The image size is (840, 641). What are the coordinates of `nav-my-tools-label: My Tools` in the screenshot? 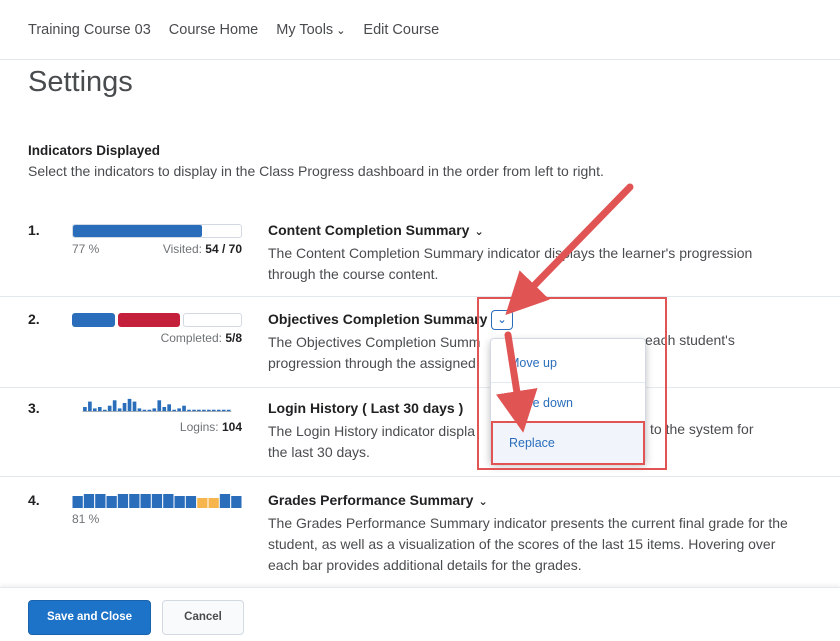 It's located at (305, 30).